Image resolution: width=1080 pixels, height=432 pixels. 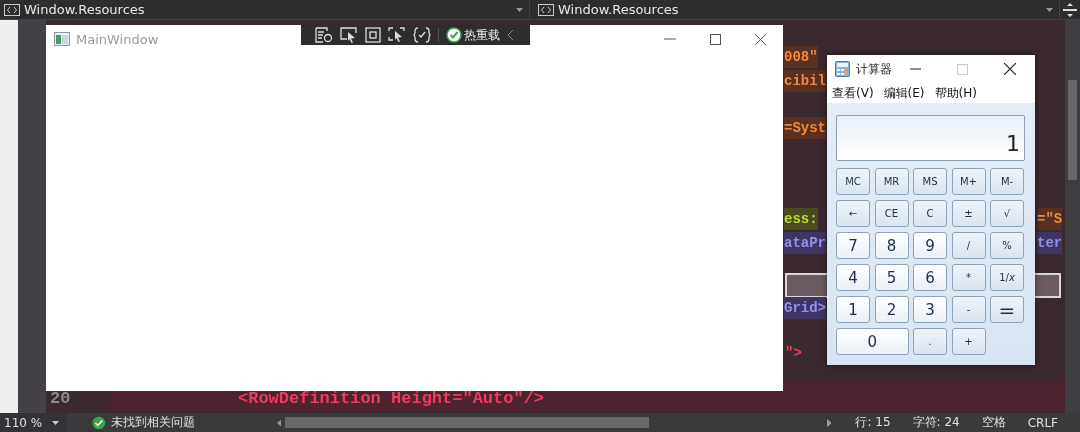 I want to click on line-number: 20, so click(x=60, y=399).